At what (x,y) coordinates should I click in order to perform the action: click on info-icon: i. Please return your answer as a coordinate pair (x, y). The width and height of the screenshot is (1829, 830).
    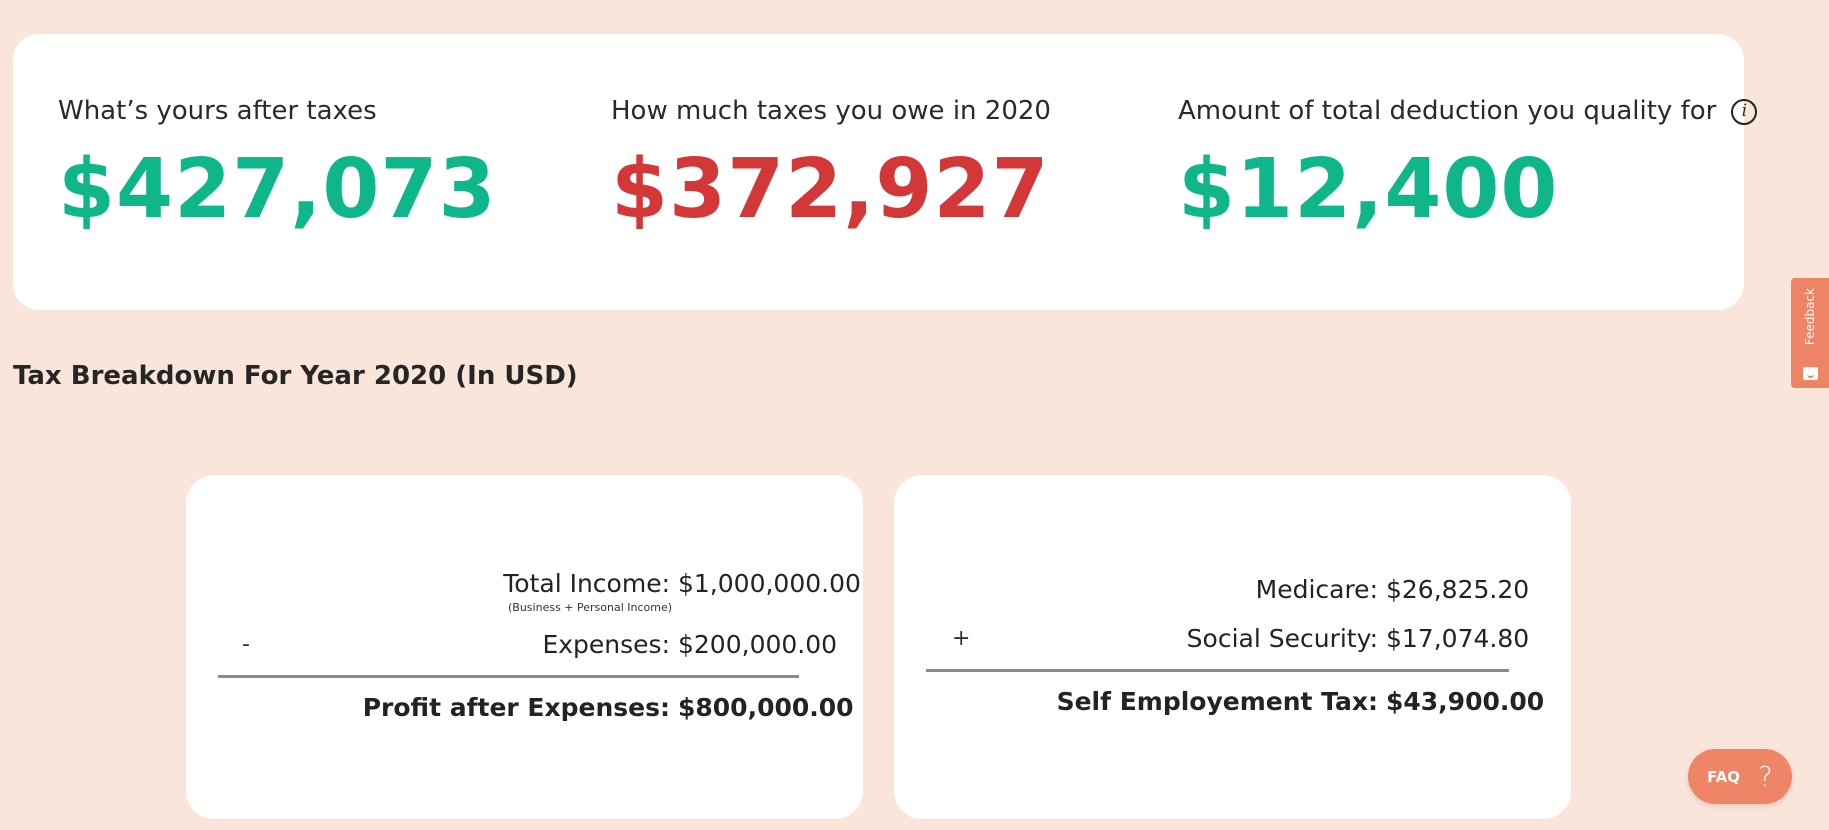
    Looking at the image, I should click on (1744, 111).